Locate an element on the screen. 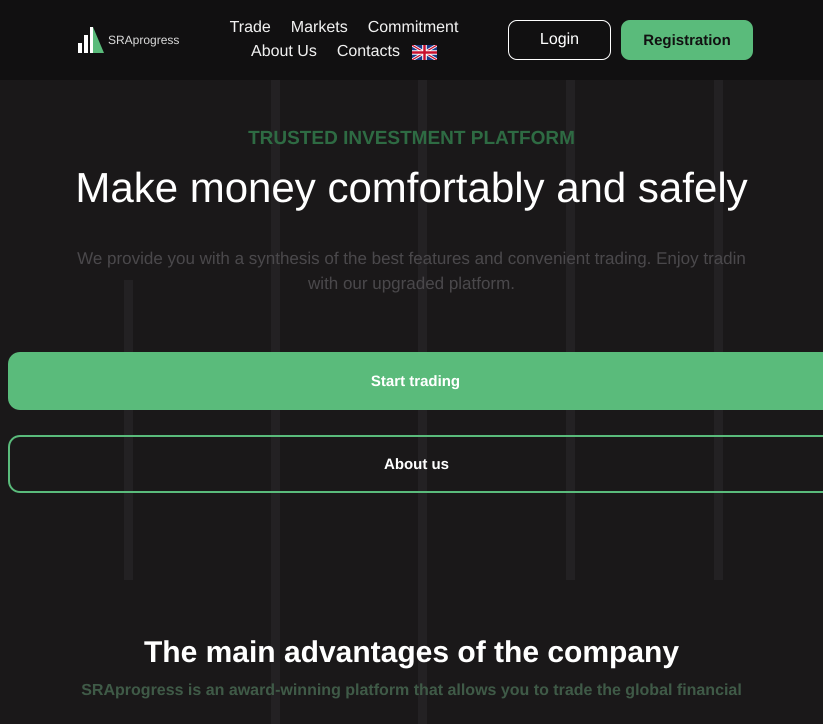 This screenshot has width=823, height=724. login-button: Login is located at coordinates (559, 40).